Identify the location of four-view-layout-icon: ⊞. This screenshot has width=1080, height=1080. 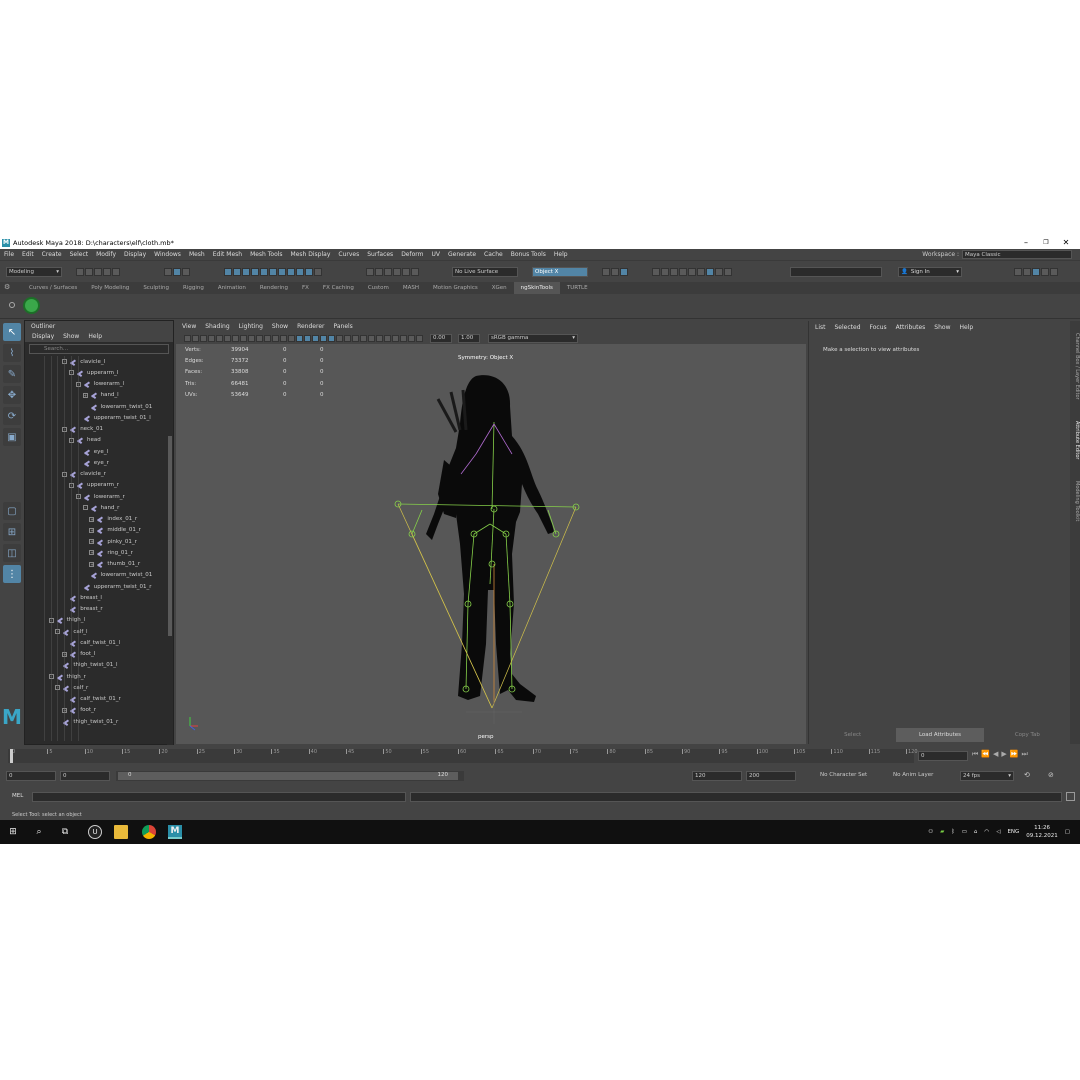
(12, 532).